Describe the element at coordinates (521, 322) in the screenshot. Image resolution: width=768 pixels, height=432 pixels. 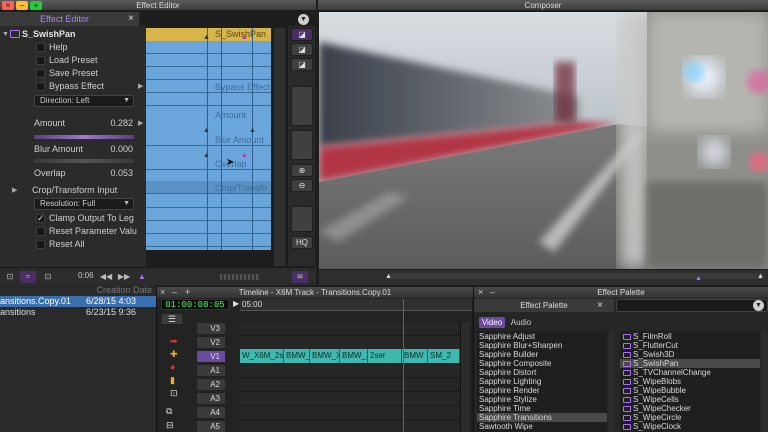
I see `tab-audio: Audio` at that location.